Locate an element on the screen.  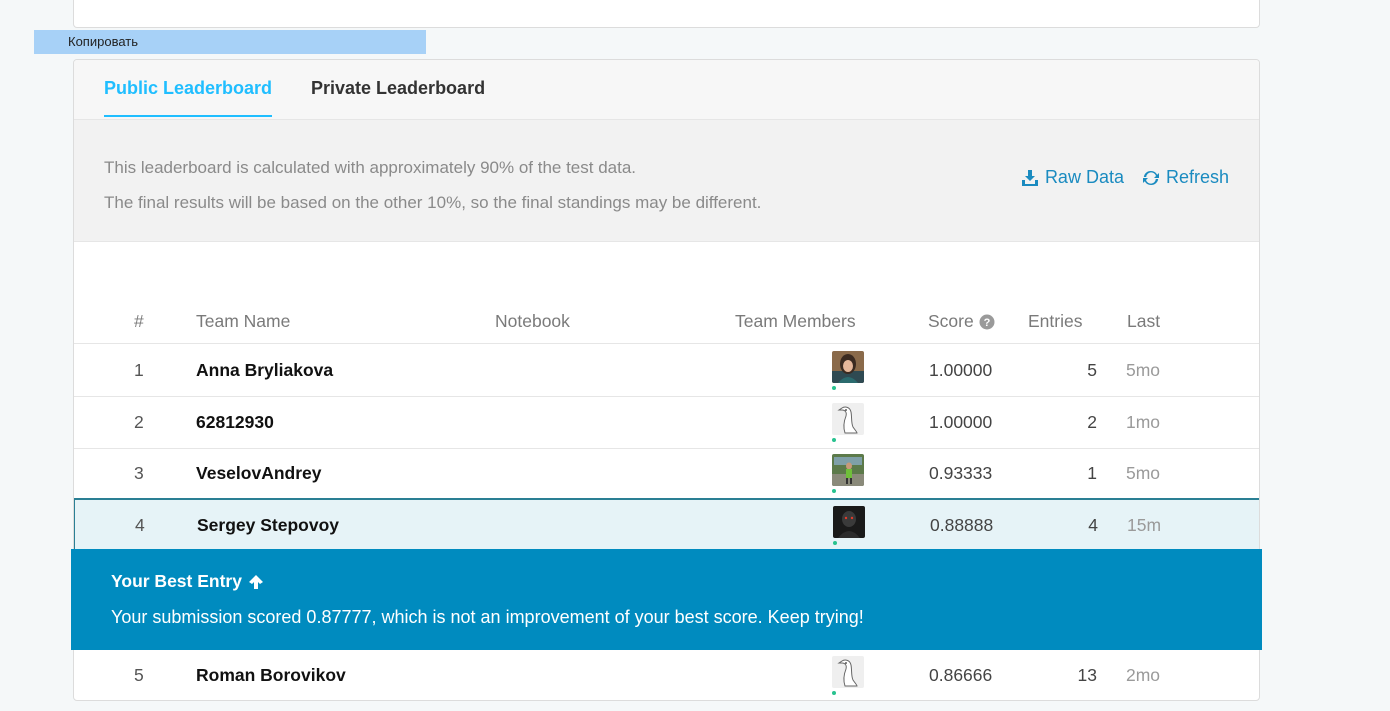
row-last: 15m is located at coordinates (1144, 525).